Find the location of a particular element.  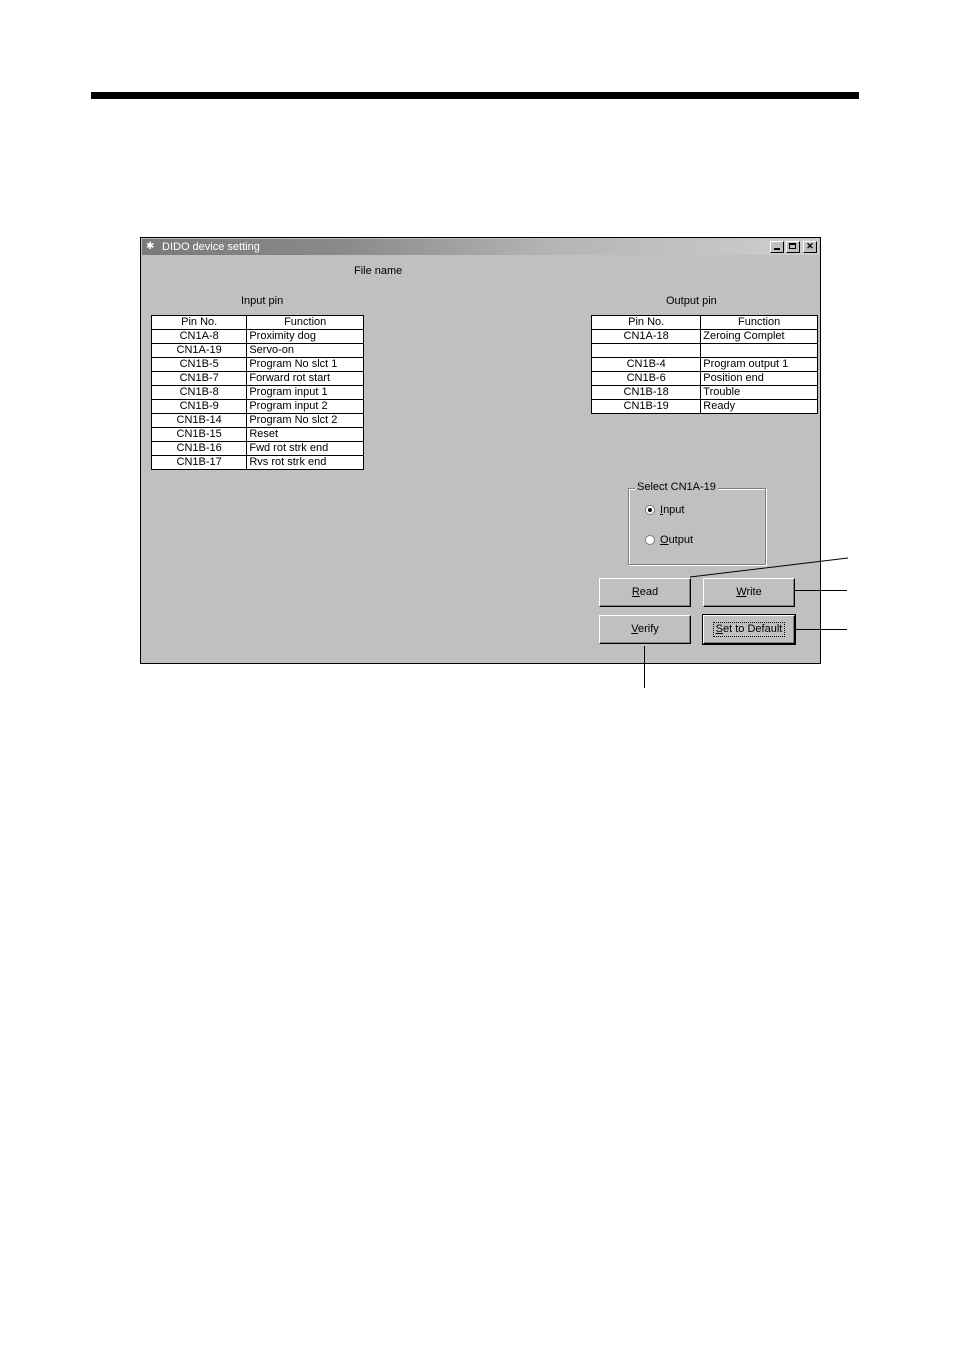

output-pin-row: CN1B-18 Trouble is located at coordinates (704, 392).